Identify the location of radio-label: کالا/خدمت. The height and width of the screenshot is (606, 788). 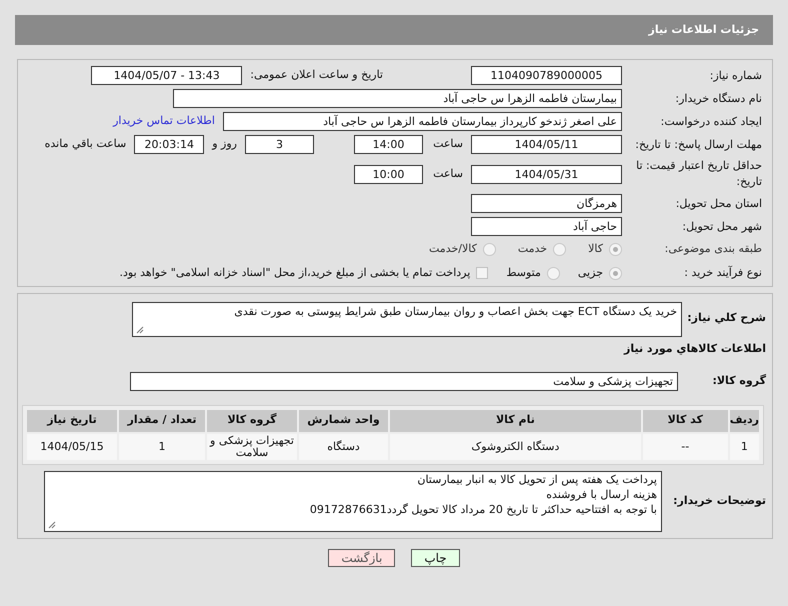
(453, 248).